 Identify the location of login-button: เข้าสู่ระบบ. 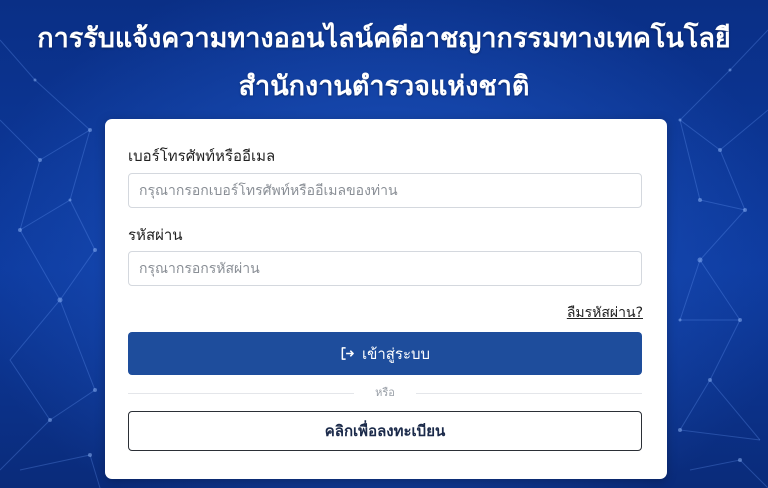
(385, 353).